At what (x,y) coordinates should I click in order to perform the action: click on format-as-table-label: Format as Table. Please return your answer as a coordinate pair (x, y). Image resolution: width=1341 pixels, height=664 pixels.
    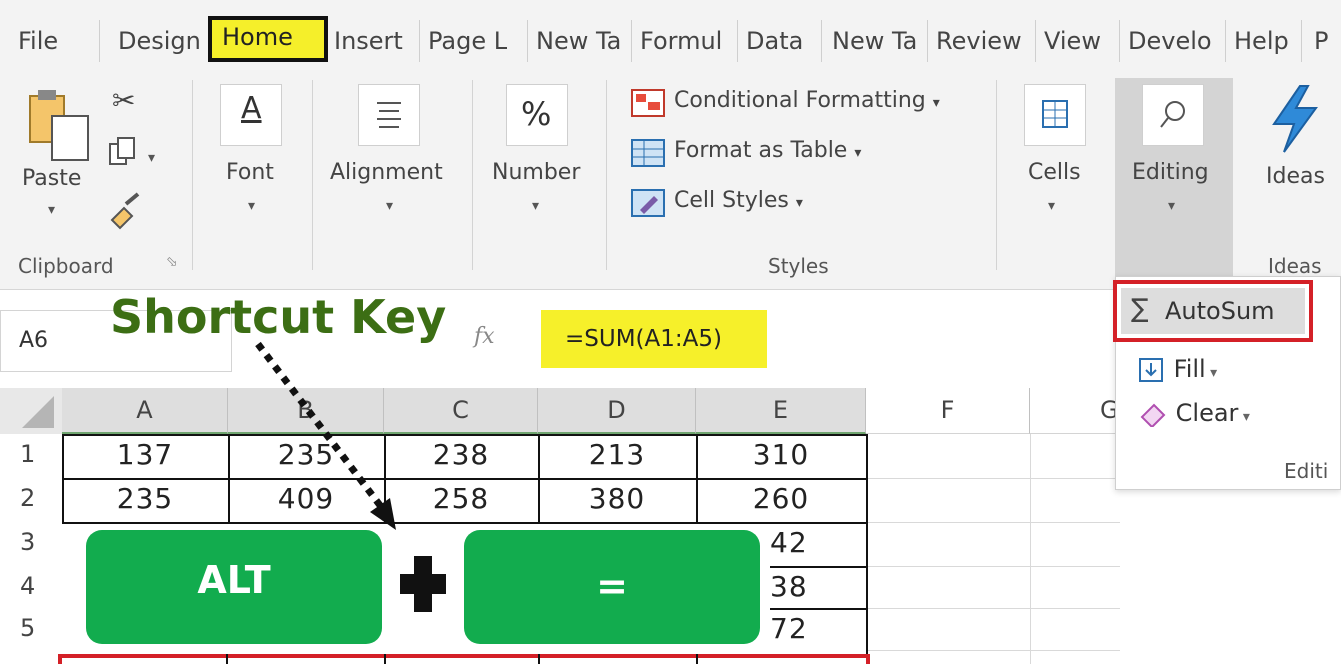
    Looking at the image, I should click on (761, 150).